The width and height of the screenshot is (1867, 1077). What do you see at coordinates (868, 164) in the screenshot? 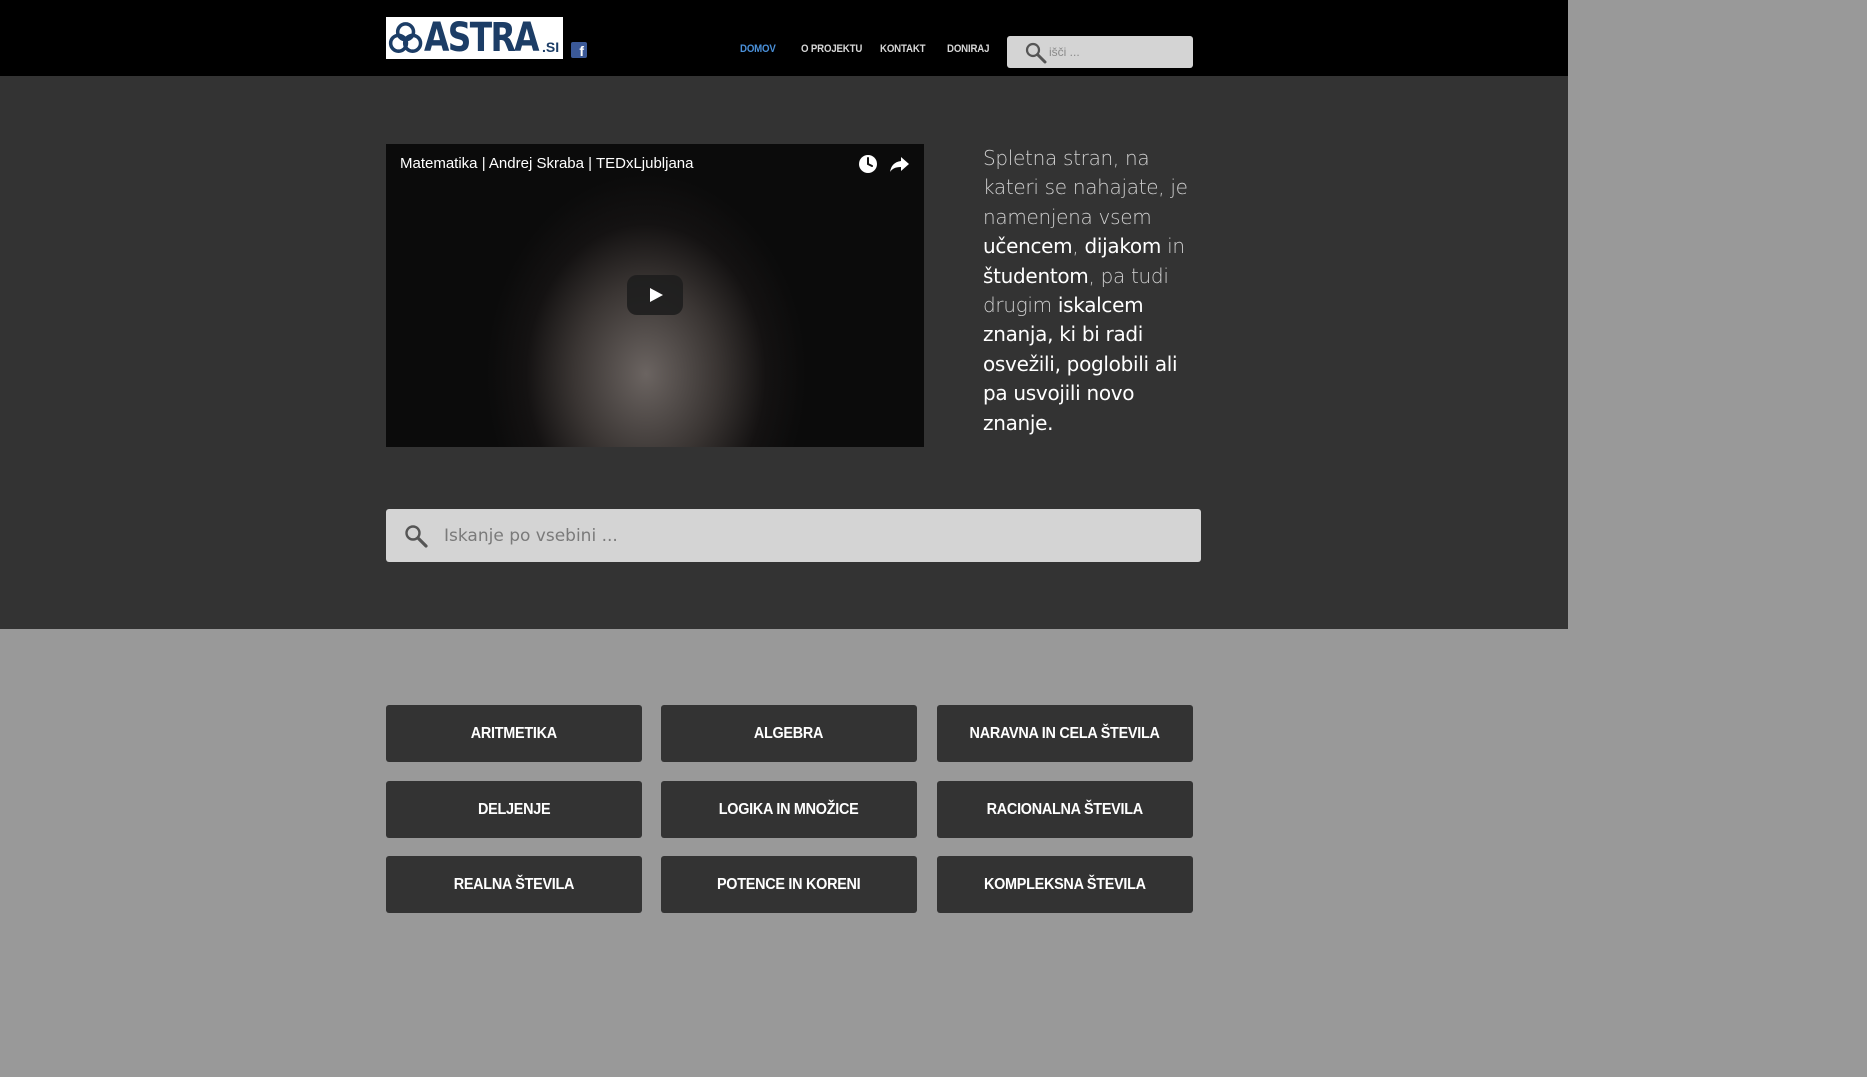
I see `clock-icon` at bounding box center [868, 164].